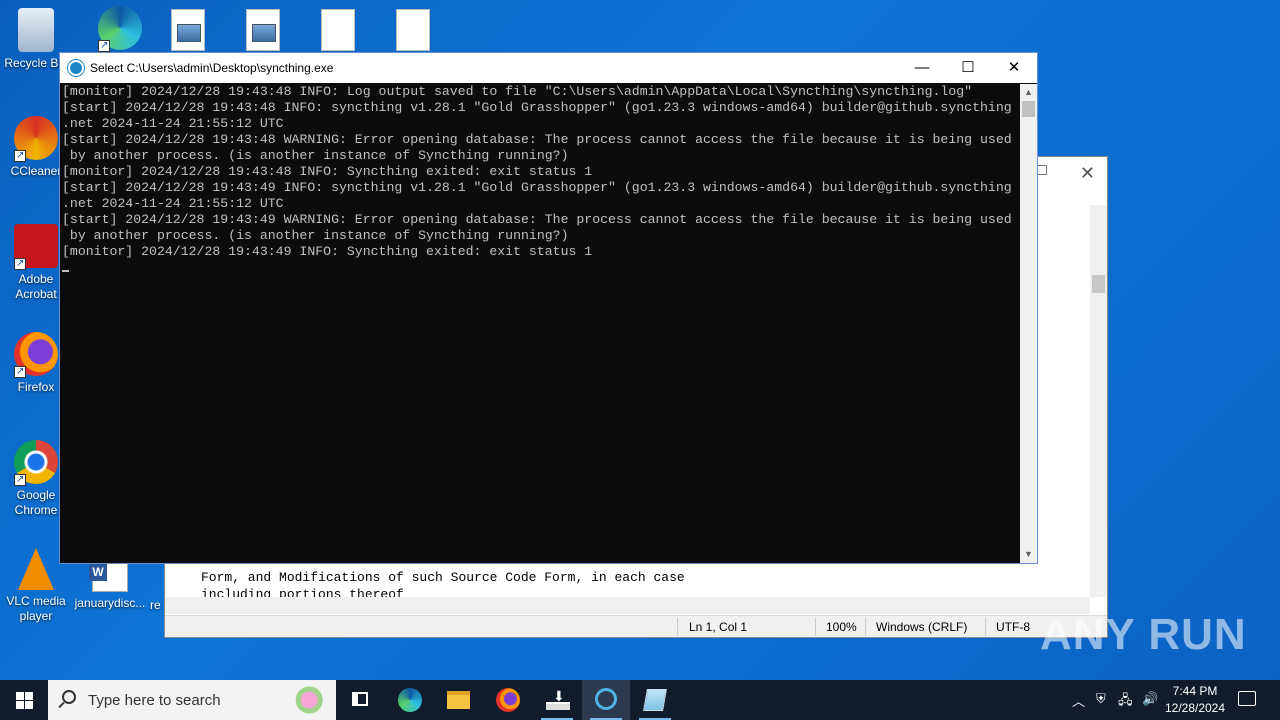 The image size is (1280, 720). What do you see at coordinates (36, 286) in the screenshot?
I see `desktop-icon-label: Adobe Acrobat` at bounding box center [36, 286].